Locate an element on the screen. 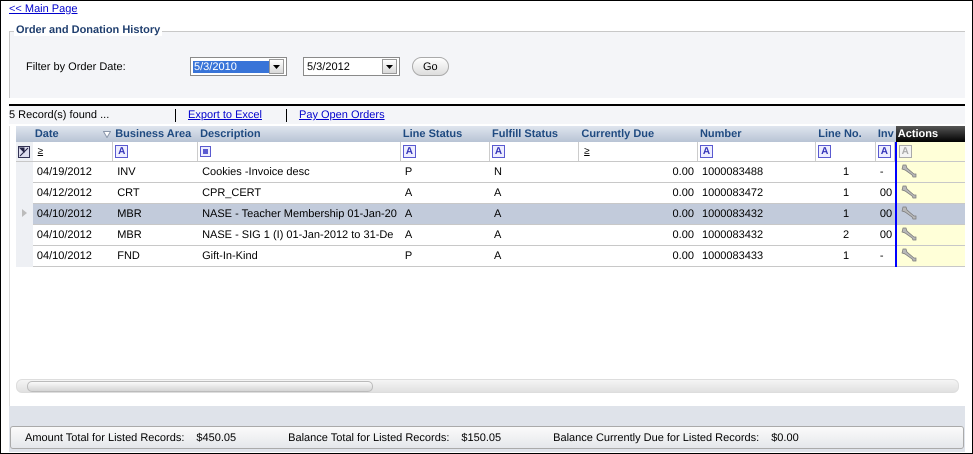 This screenshot has height=454, width=973. total-label: Balance Currently Due for Listed Records: is located at coordinates (656, 438).